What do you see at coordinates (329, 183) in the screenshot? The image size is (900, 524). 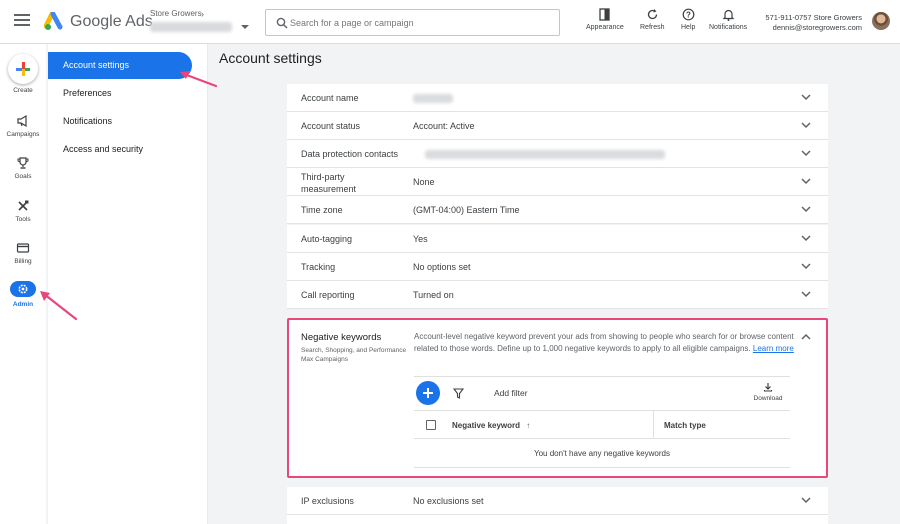 I see `setting-label: Third-party measurement` at bounding box center [329, 183].